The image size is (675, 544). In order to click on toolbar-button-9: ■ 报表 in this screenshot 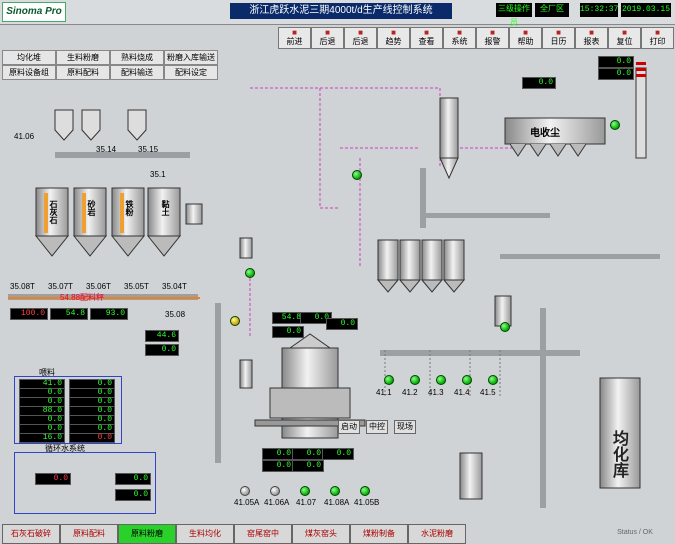, I will do `click(591, 38)`.